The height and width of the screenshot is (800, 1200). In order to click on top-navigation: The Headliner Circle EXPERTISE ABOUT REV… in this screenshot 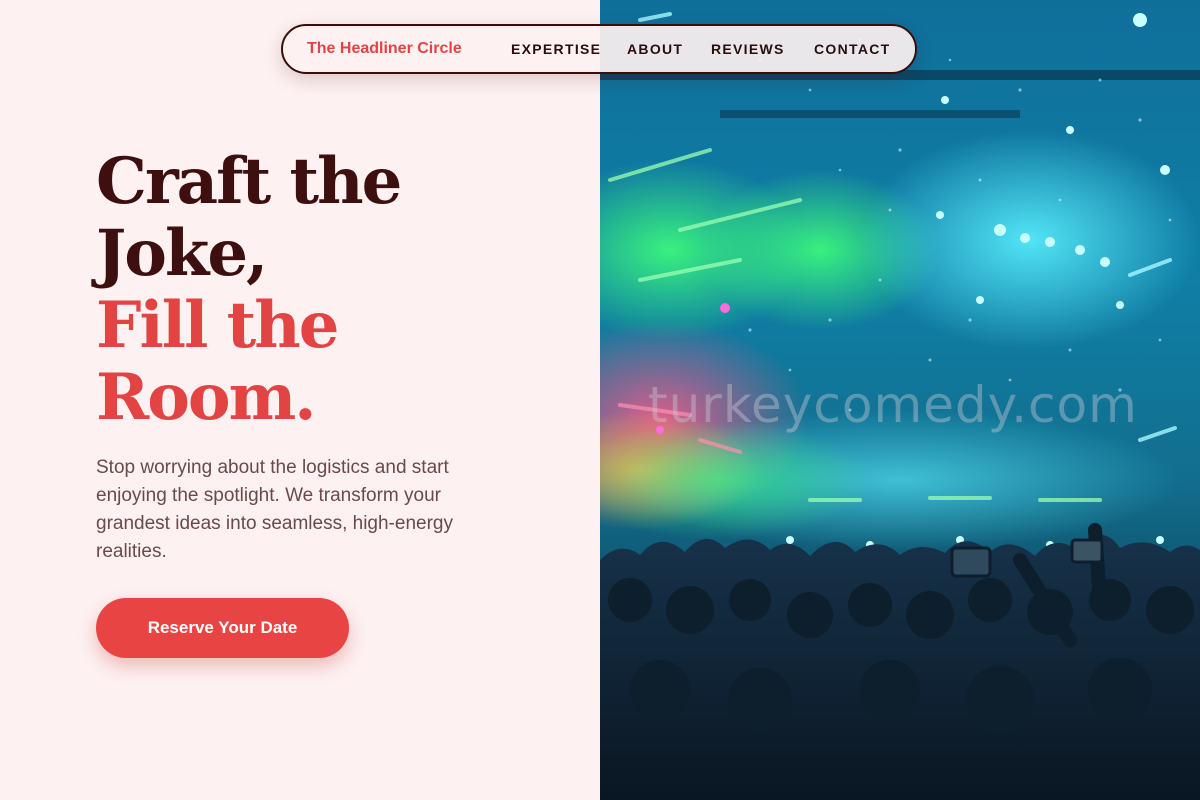, I will do `click(599, 49)`.